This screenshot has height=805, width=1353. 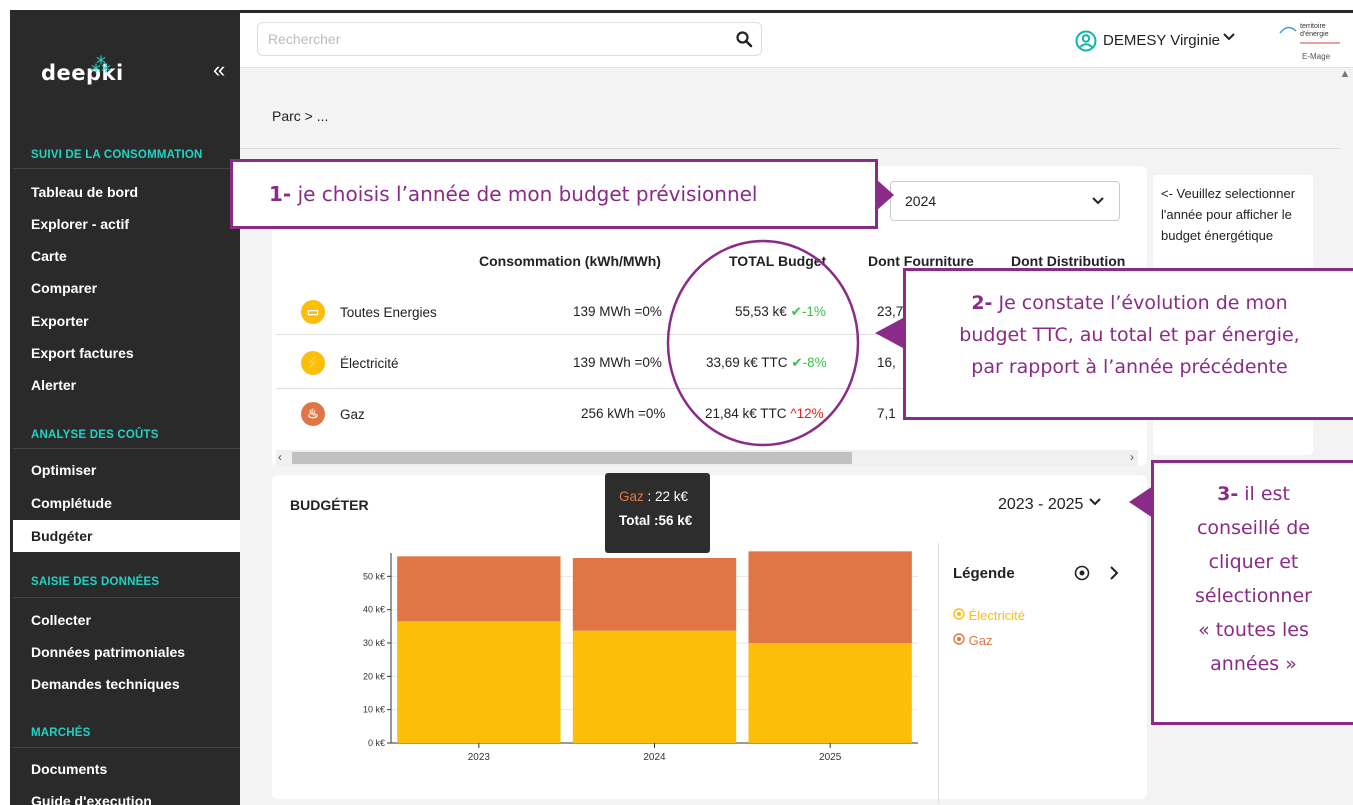 What do you see at coordinates (1314, 34) in the screenshot?
I see `svg-text: d'énergie` at bounding box center [1314, 34].